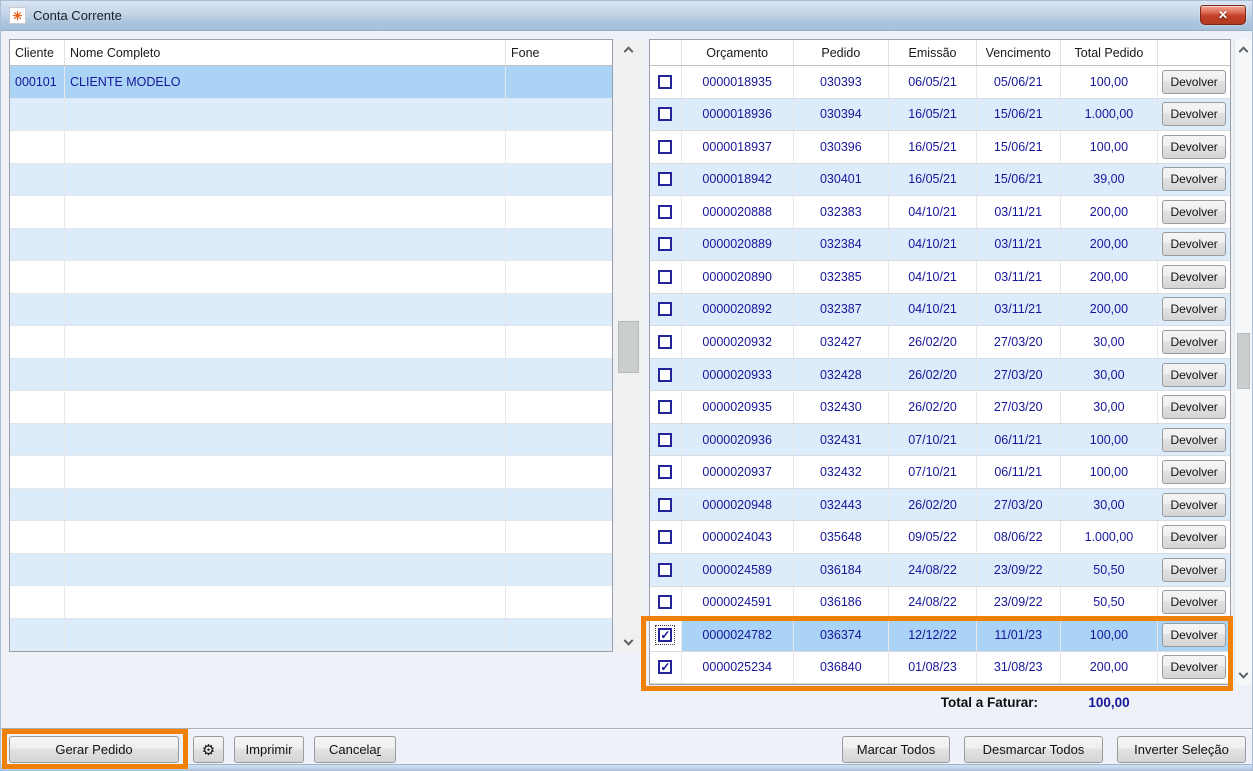 This screenshot has height=771, width=1253. Describe the element at coordinates (559, 52) in the screenshot. I see `column-header-fone: Fone` at that location.